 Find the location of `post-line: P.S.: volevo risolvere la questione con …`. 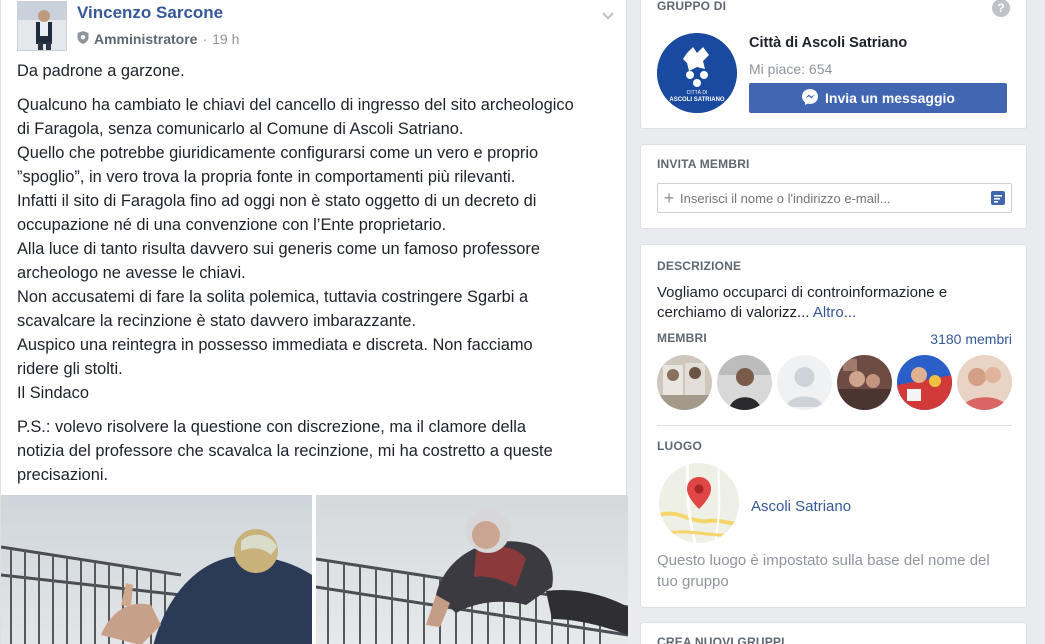

post-line: P.S.: volevo risolvere la questione con … is located at coordinates (271, 427).